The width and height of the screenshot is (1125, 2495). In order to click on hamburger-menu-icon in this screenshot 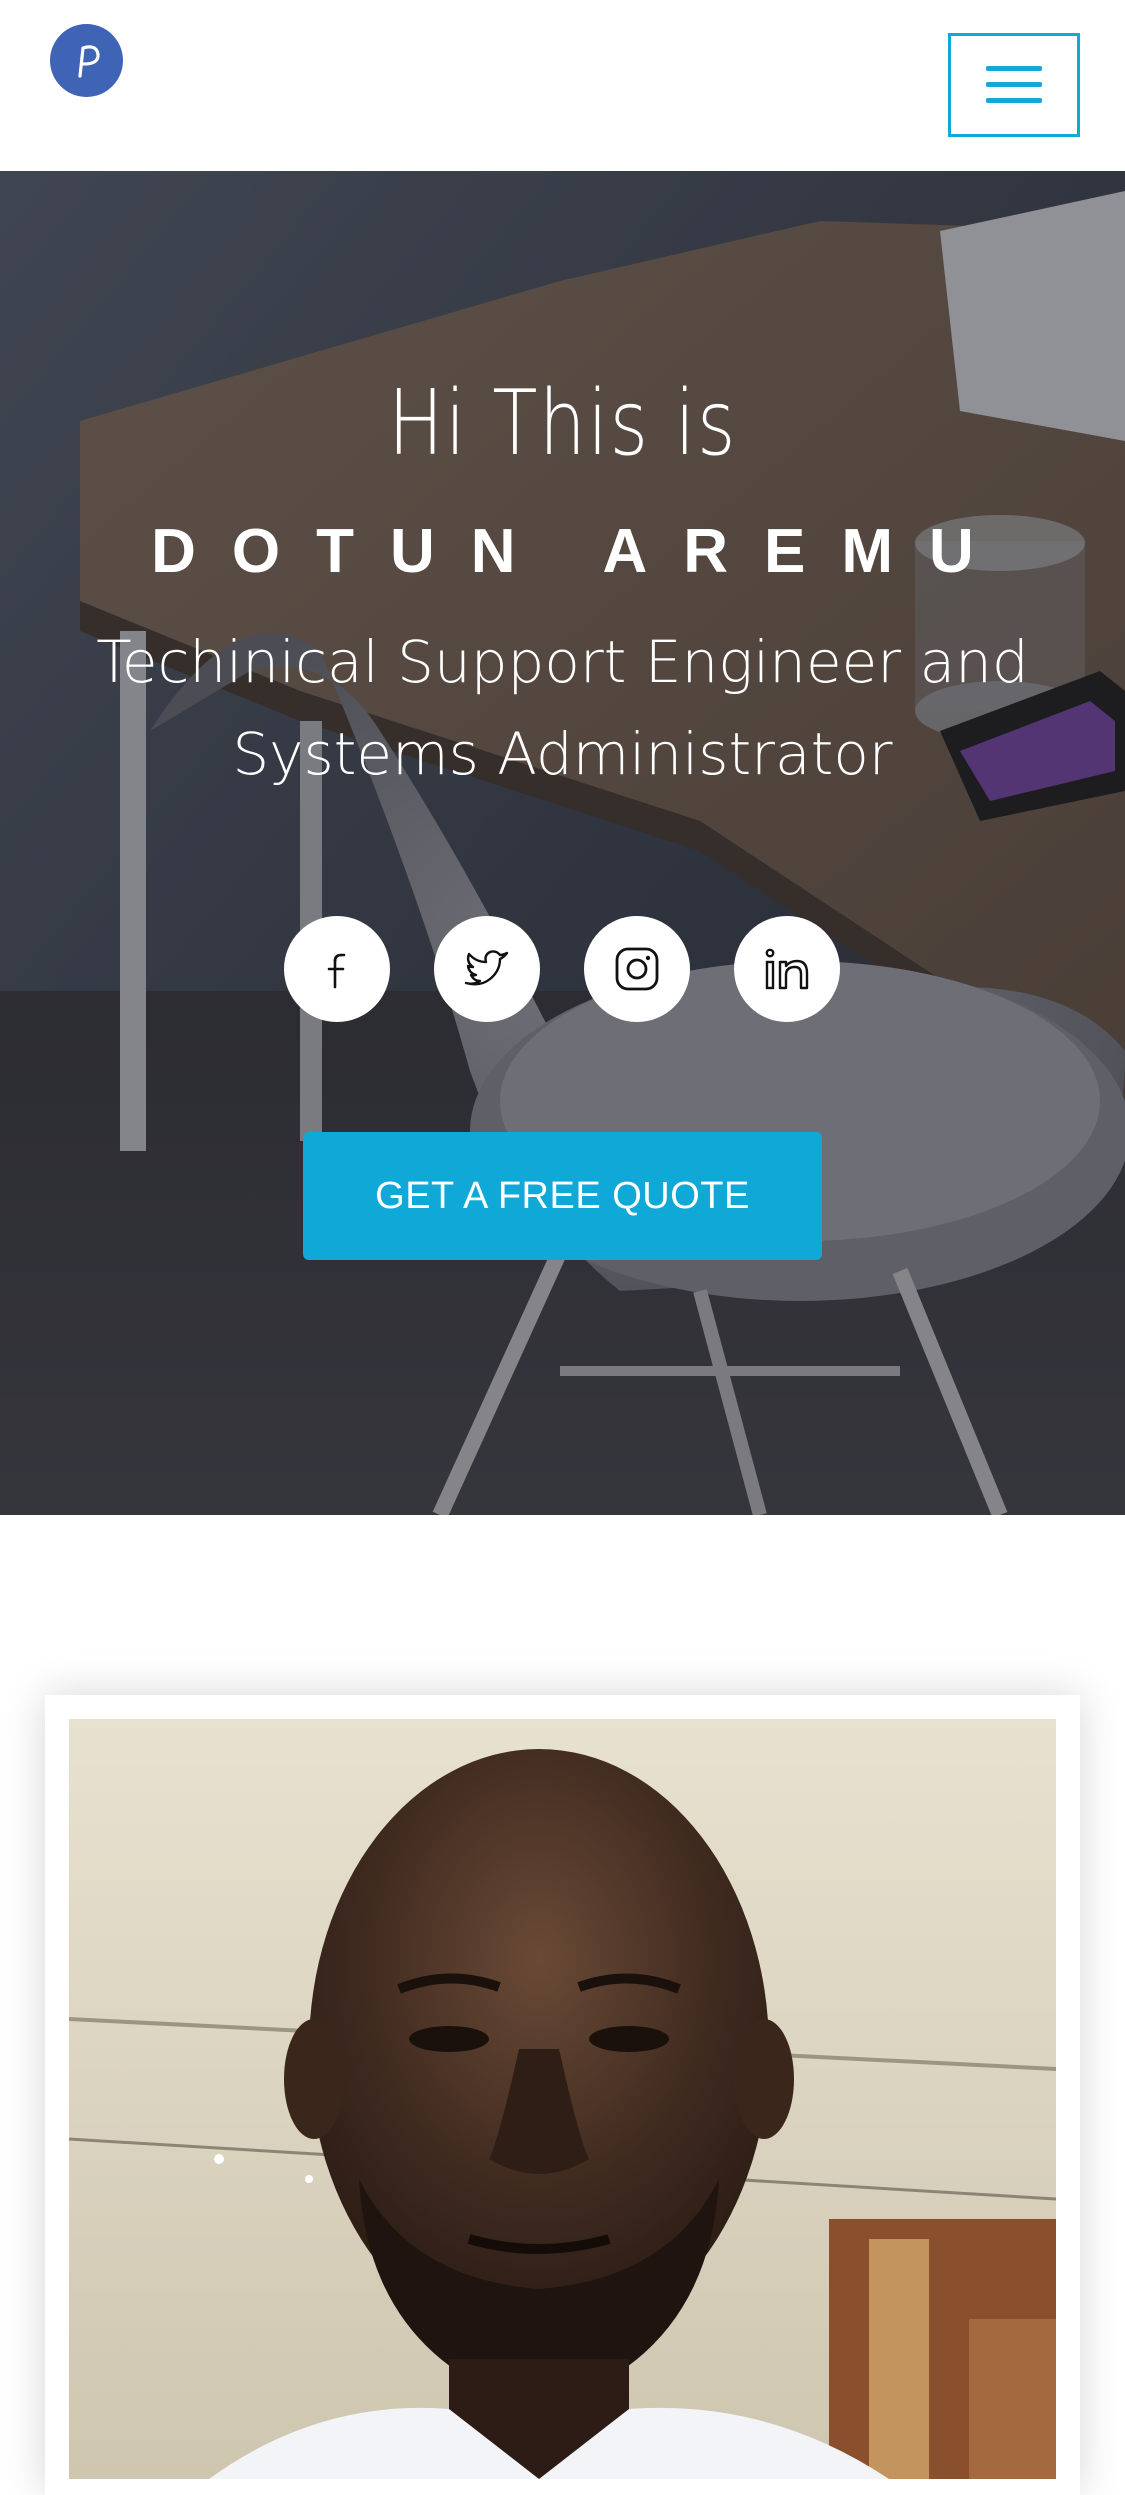, I will do `click(1014, 84)`.